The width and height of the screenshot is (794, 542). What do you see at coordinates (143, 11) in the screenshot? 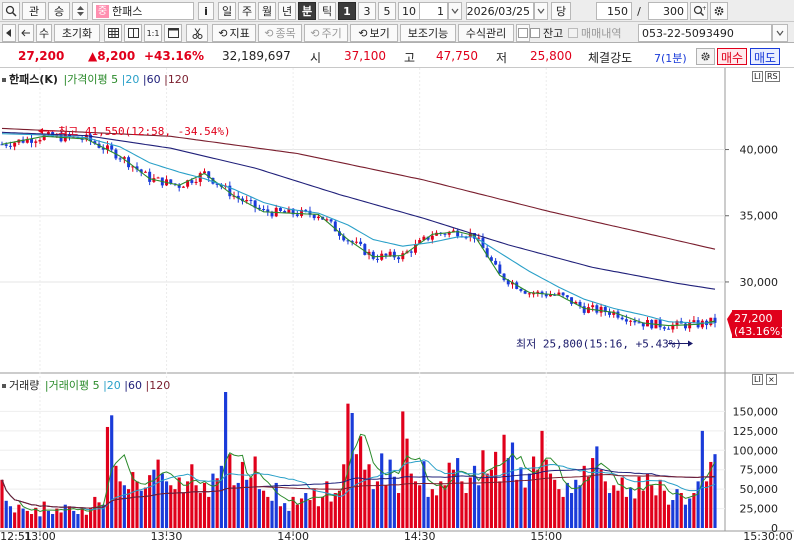
I see `stock-name-field: 중 한패스` at bounding box center [143, 11].